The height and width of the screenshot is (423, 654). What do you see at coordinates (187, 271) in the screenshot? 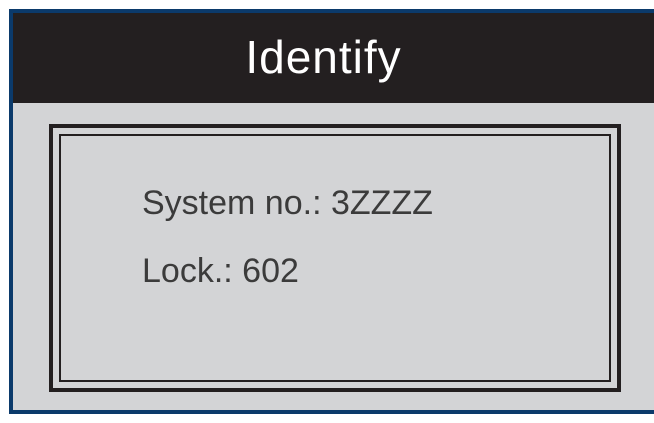
I see `lock-label: Lock.:` at bounding box center [187, 271].